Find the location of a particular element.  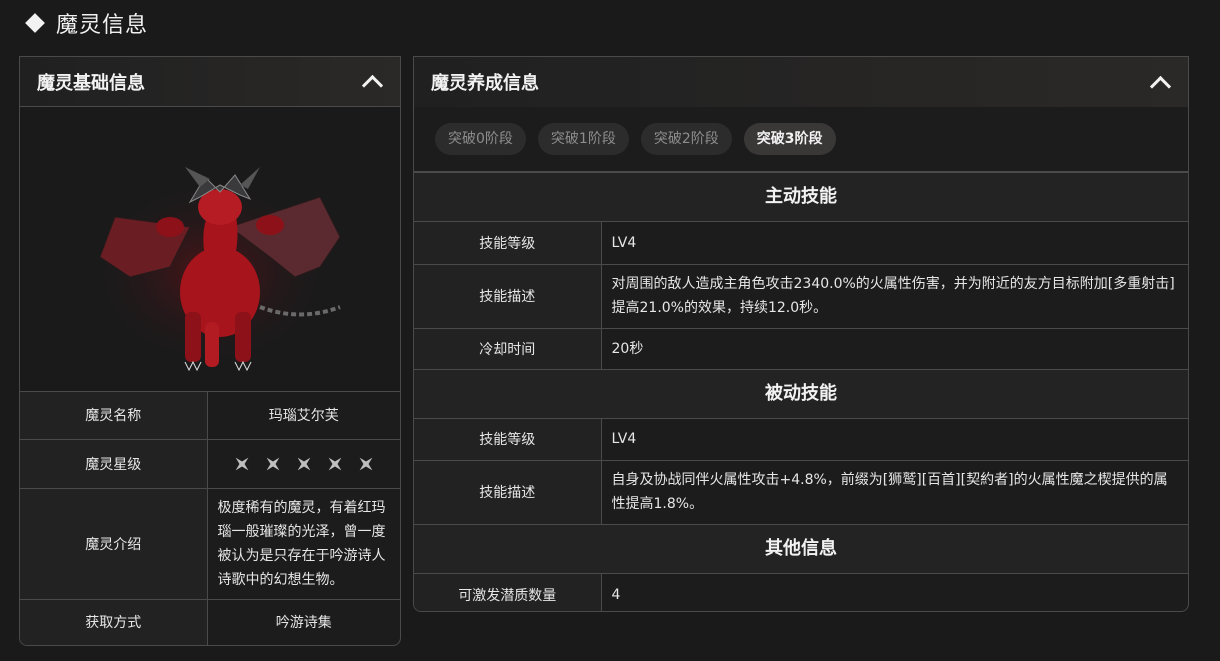

source-label: 获取方式 is located at coordinates (114, 621).